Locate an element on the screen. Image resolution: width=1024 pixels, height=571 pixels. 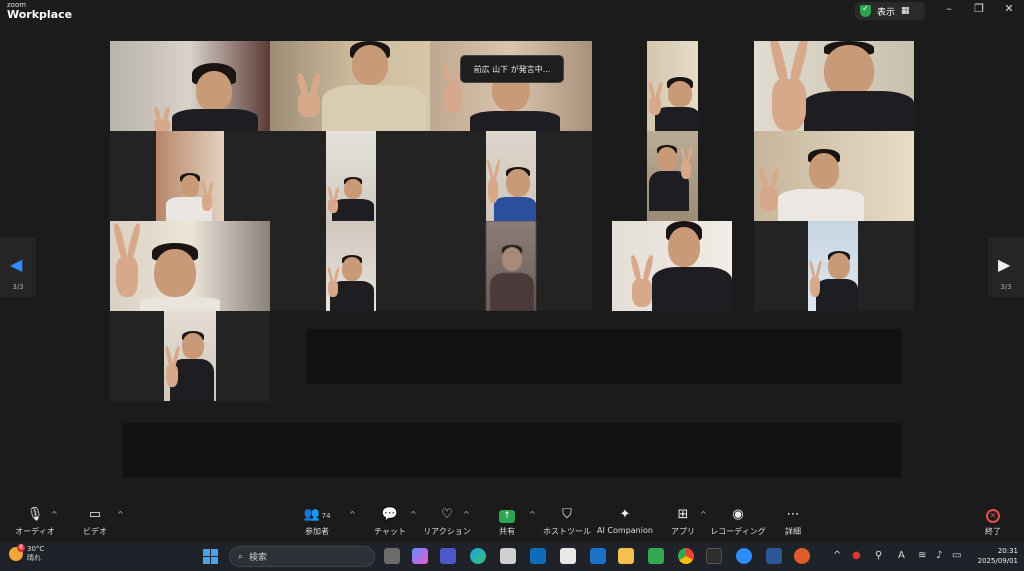
clock-date: 2025/09/01 is located at coordinates (997, 561).